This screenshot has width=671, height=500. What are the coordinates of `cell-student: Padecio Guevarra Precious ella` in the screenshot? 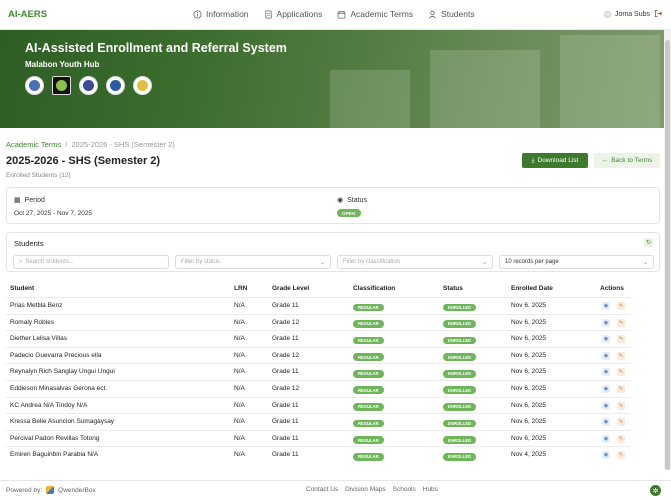 It's located at (56, 355).